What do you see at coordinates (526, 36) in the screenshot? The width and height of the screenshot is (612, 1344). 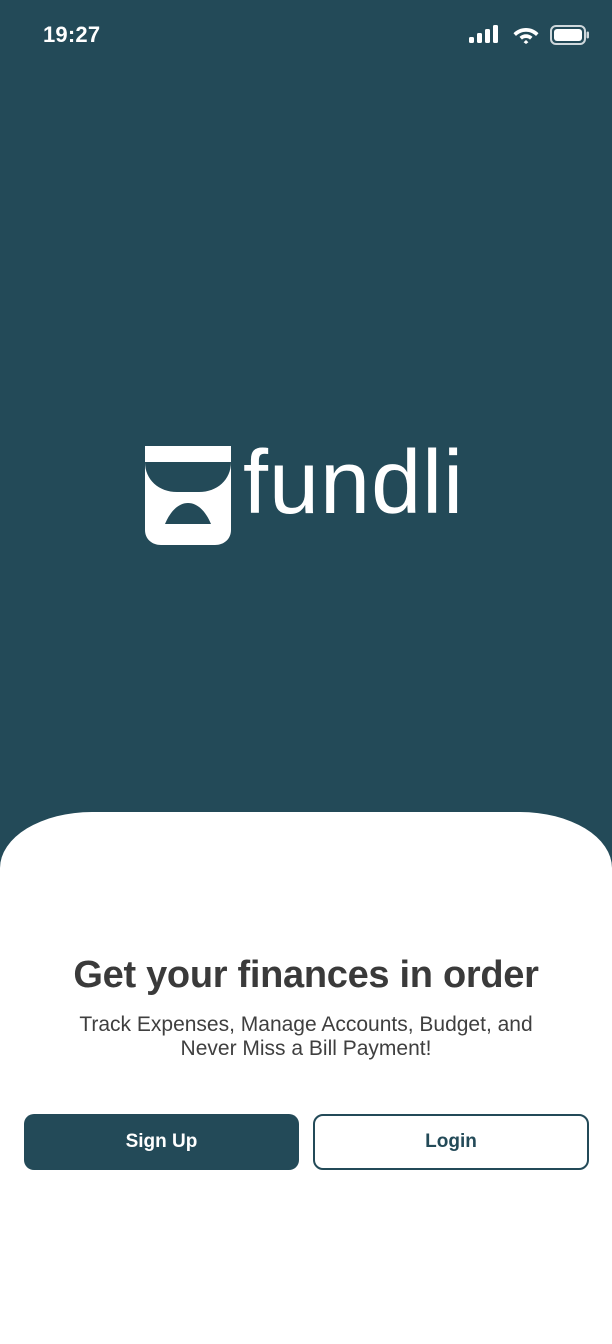 I see `wifi-icon` at bounding box center [526, 36].